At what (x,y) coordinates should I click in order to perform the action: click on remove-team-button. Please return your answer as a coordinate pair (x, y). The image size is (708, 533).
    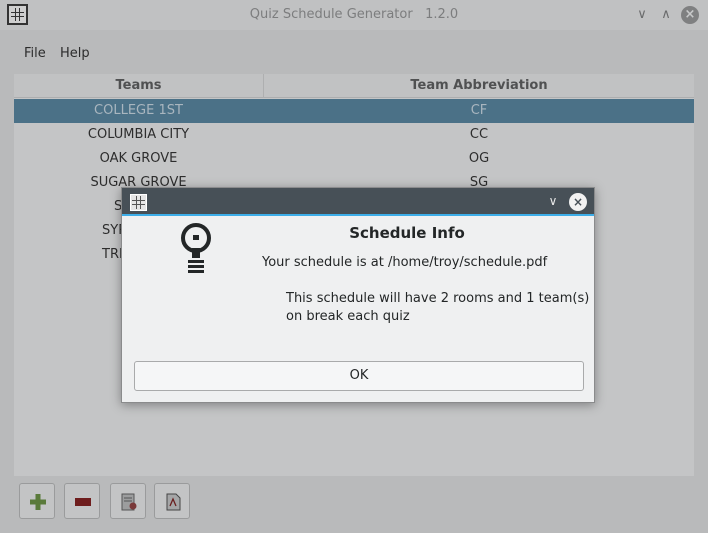
    Looking at the image, I should click on (82, 501).